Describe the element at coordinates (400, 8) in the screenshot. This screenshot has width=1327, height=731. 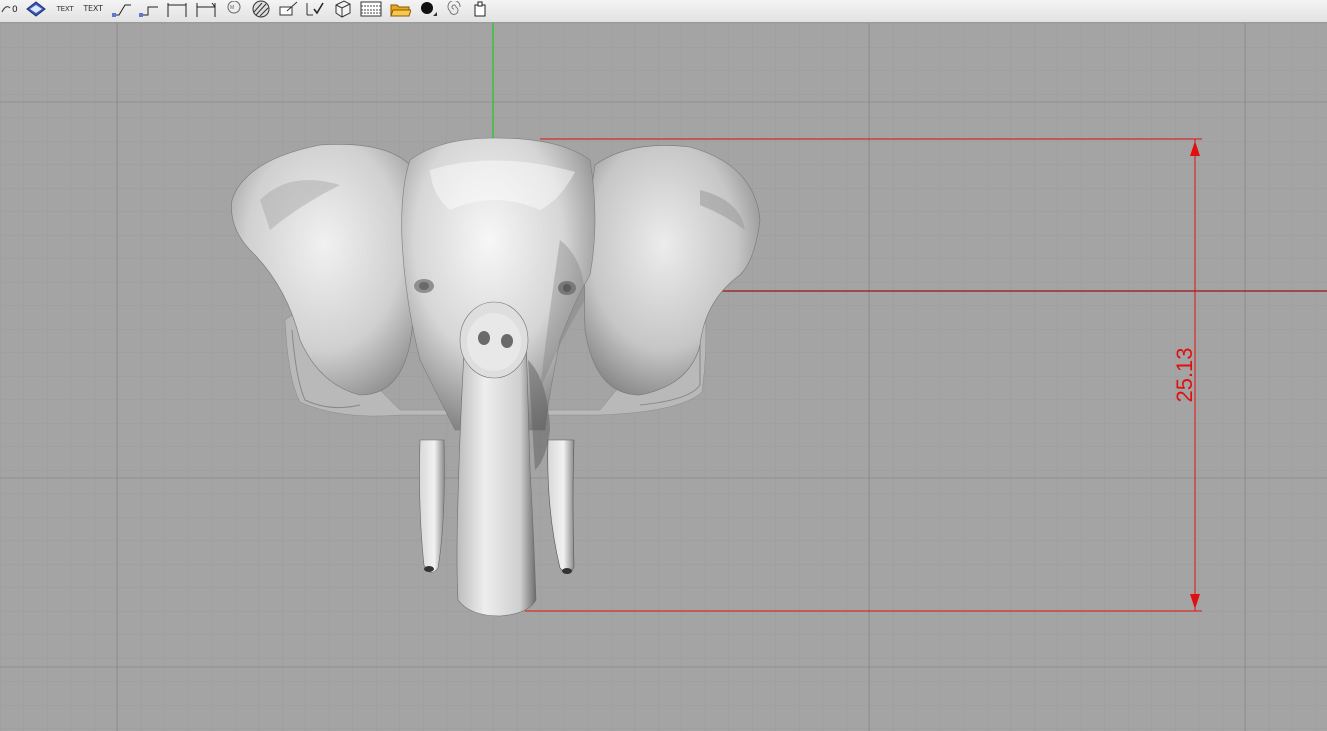
I see `folder-icon` at that location.